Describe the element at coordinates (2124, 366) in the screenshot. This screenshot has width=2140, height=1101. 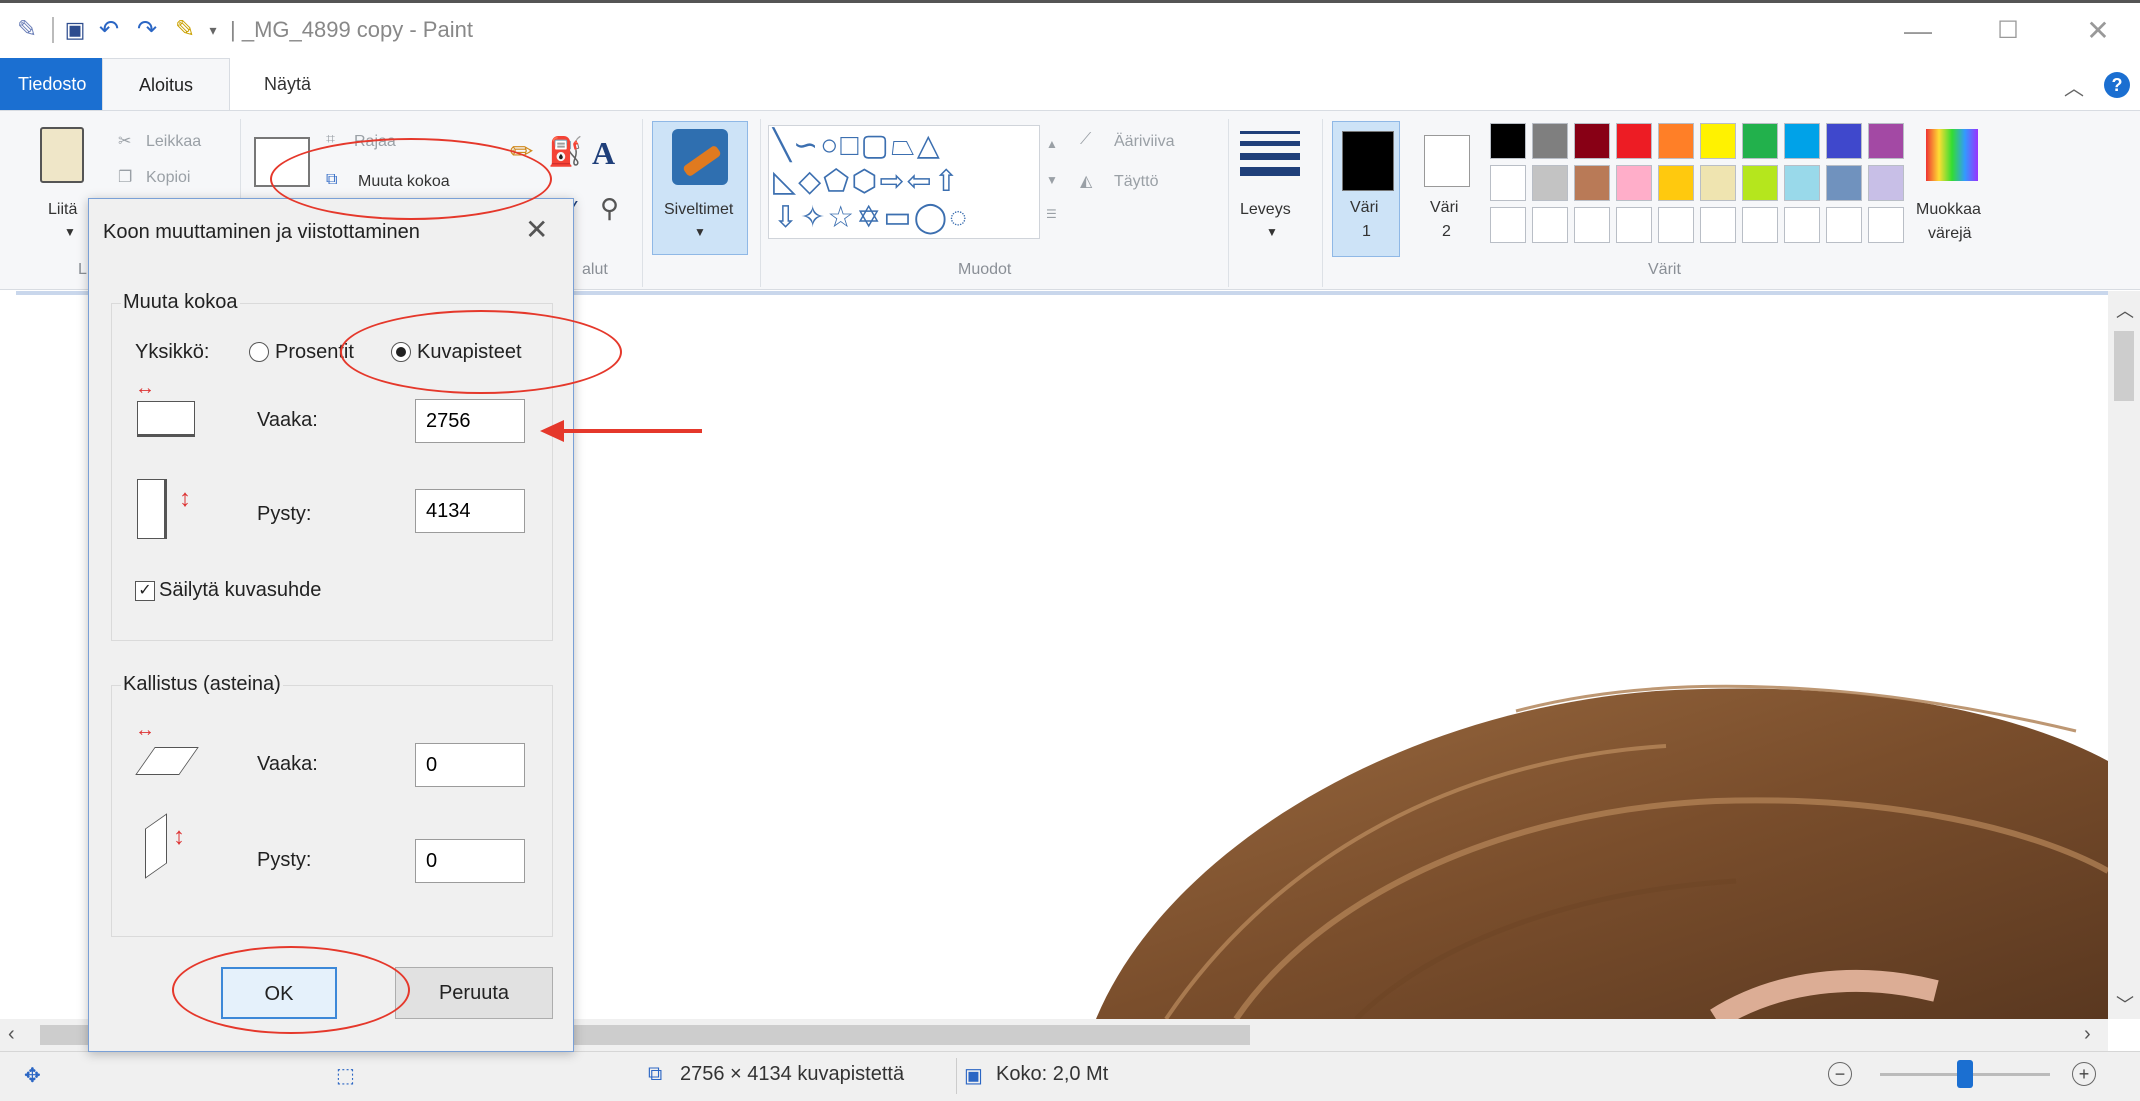
I see `vertical-scroll-thumb` at that location.